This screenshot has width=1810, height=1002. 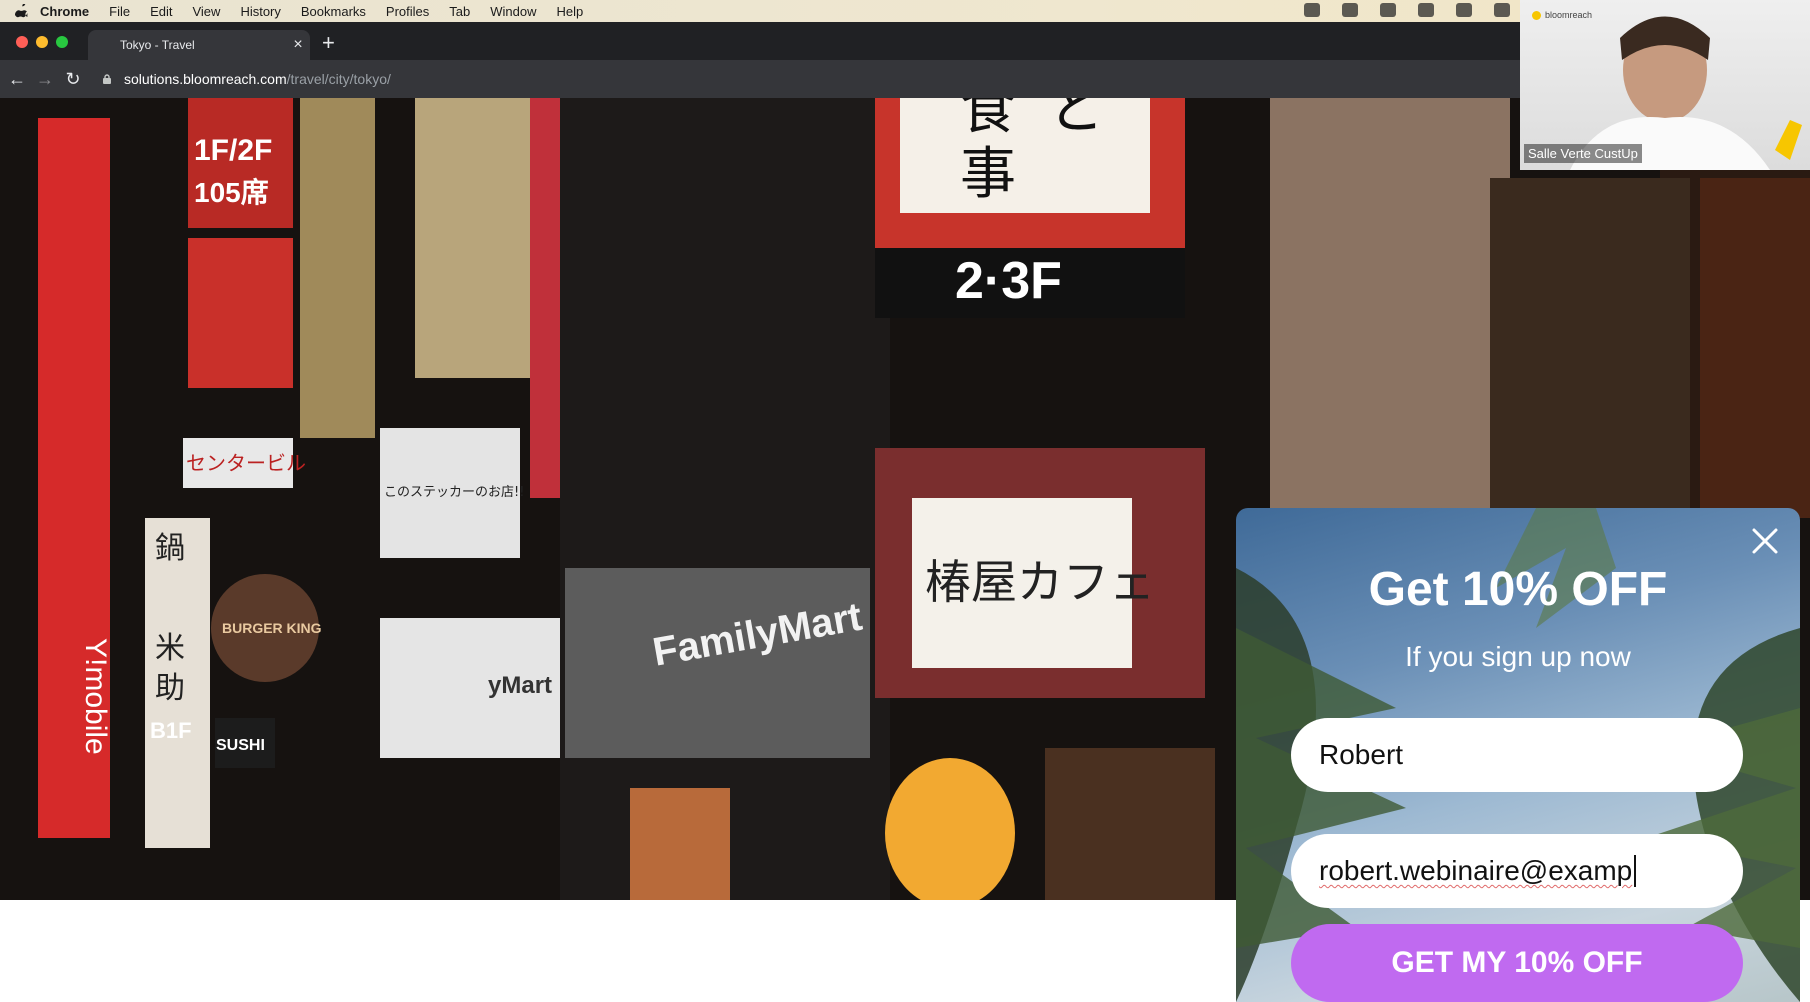 What do you see at coordinates (1076, 120) in the screenshot?
I see `sign-koto: と` at bounding box center [1076, 120].